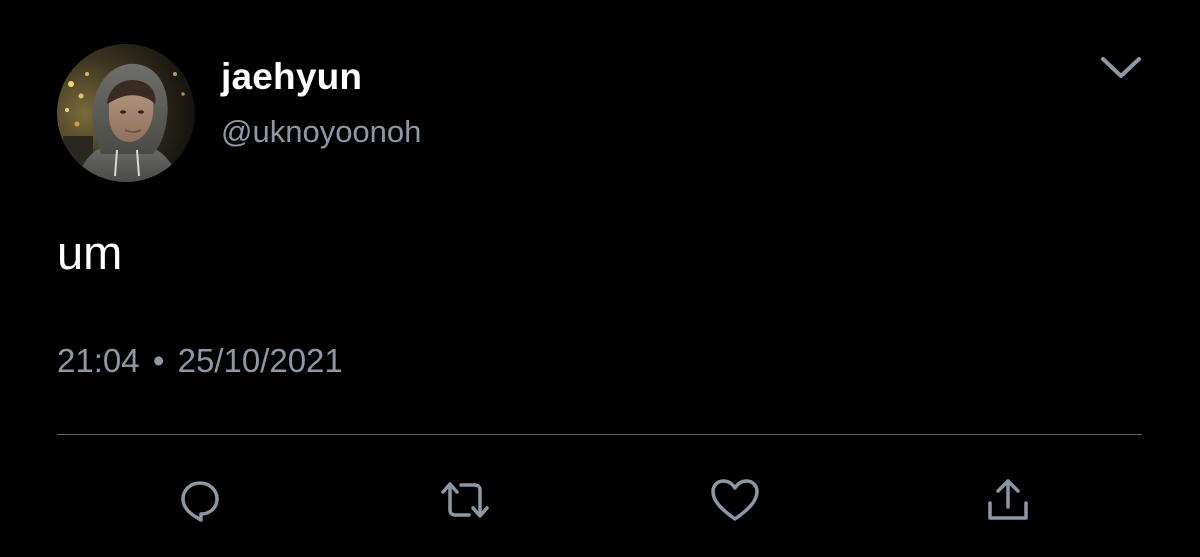 The height and width of the screenshot is (557, 1200). What do you see at coordinates (90, 252) in the screenshot?
I see `tweet-text: um` at bounding box center [90, 252].